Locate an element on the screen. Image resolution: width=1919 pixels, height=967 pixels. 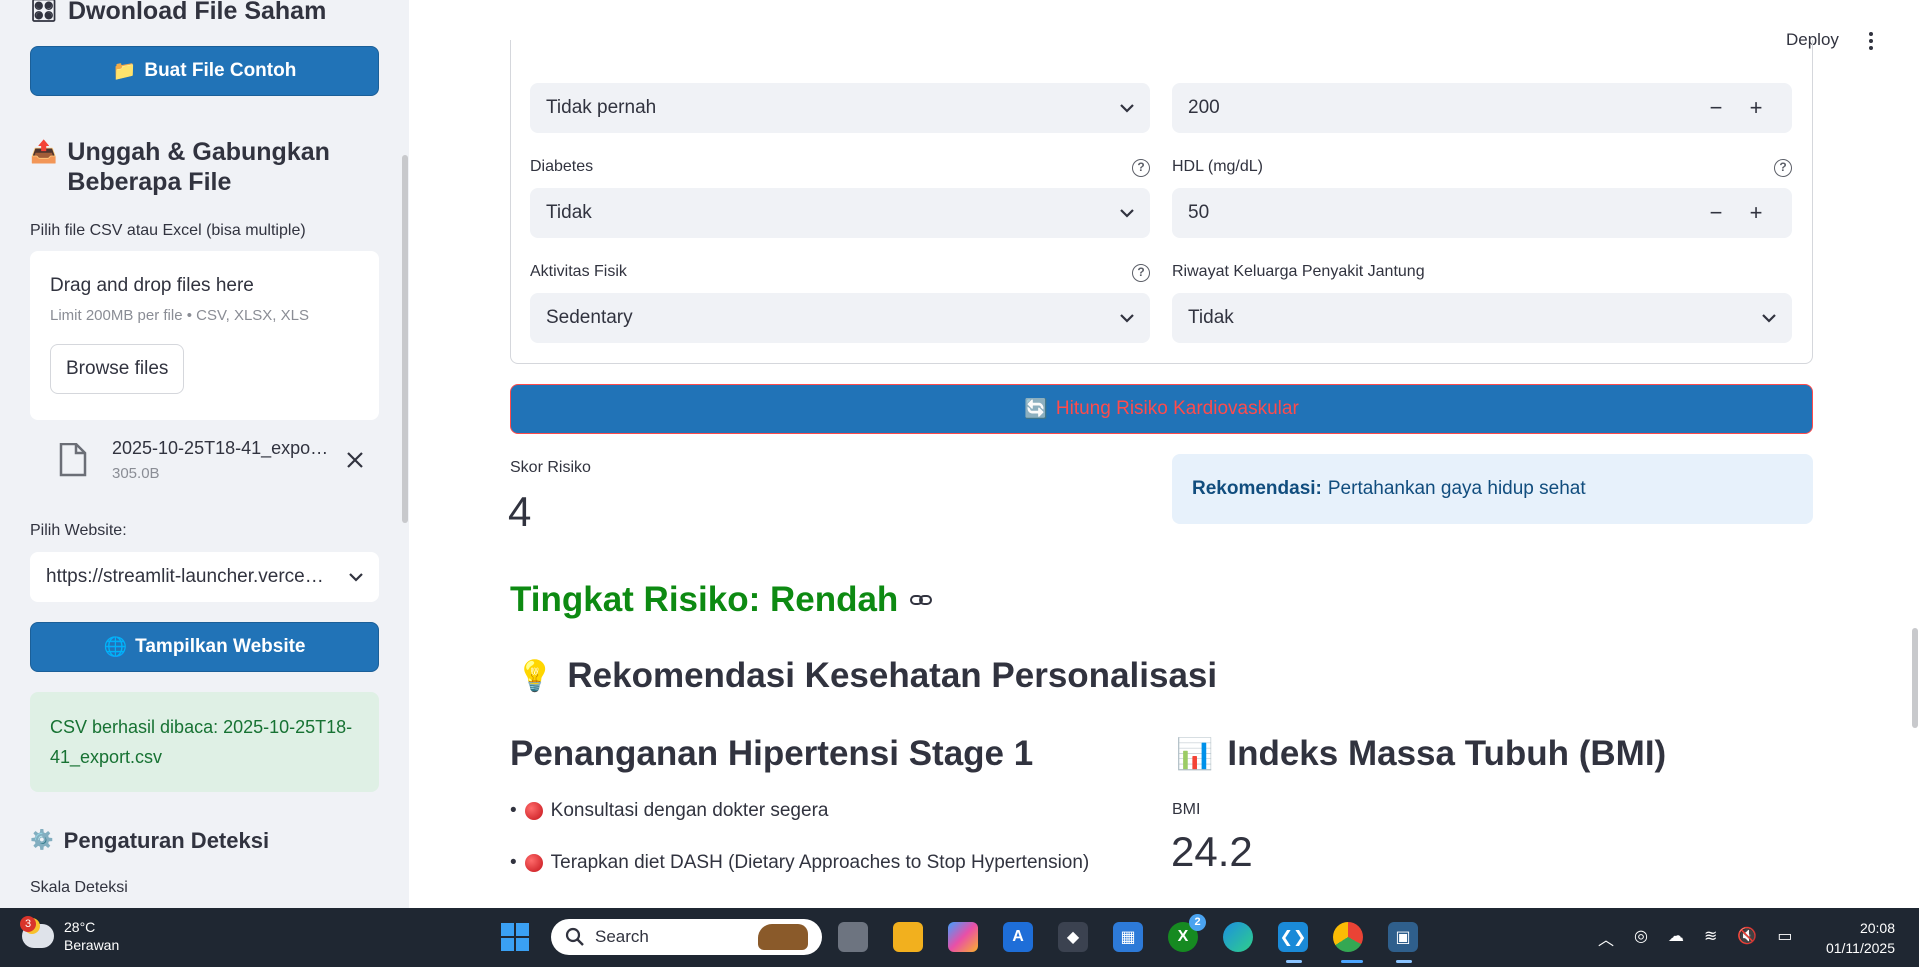
detection-title: ⚙️ Pengaturan Deteksi is located at coordinates (204, 841).